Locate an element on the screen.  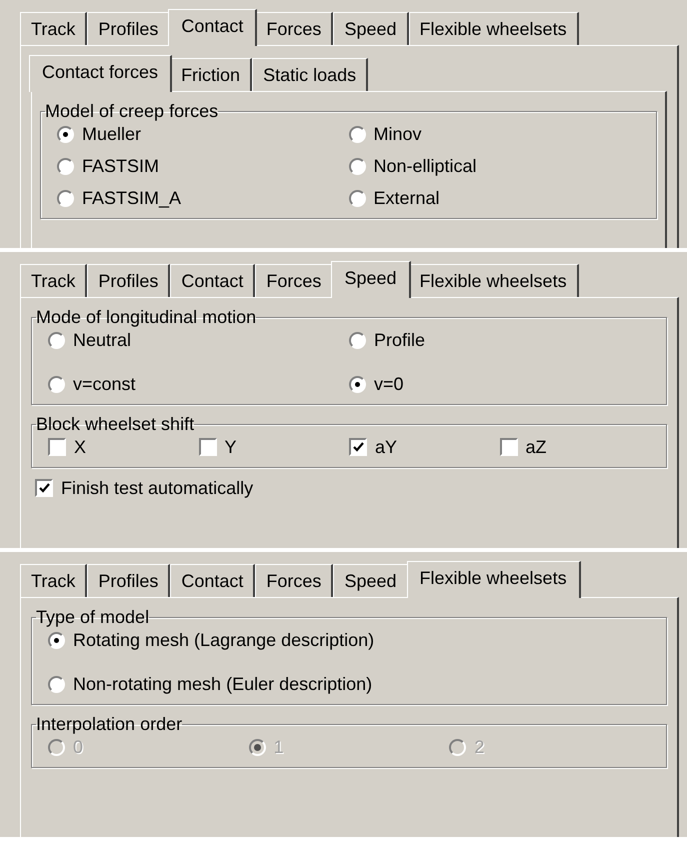
tab: Static loads is located at coordinates (310, 74).